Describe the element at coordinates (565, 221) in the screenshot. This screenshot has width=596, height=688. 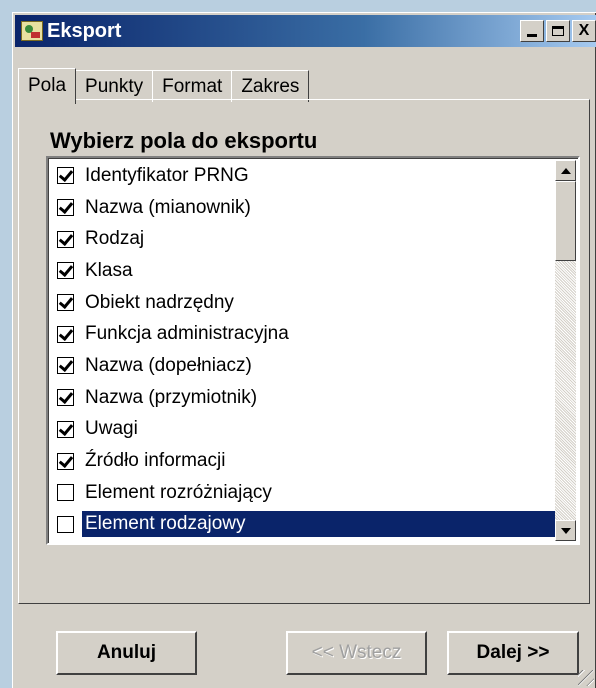
I see `scroll-thumb` at that location.